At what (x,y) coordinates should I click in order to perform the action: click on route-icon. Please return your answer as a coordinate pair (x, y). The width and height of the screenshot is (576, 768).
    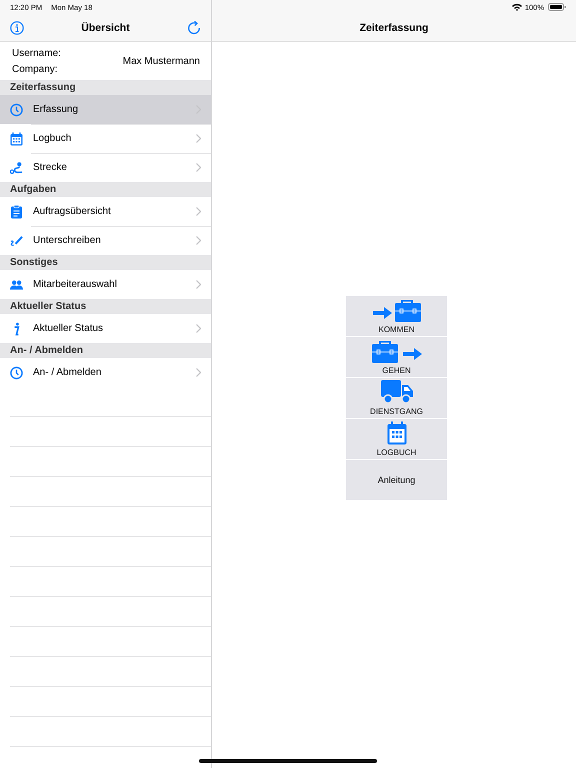
    Looking at the image, I should click on (16, 167).